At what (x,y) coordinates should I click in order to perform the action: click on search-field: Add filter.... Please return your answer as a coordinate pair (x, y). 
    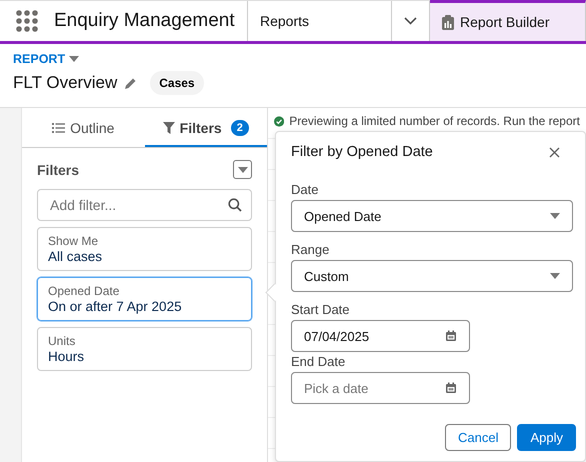
    Looking at the image, I should click on (144, 205).